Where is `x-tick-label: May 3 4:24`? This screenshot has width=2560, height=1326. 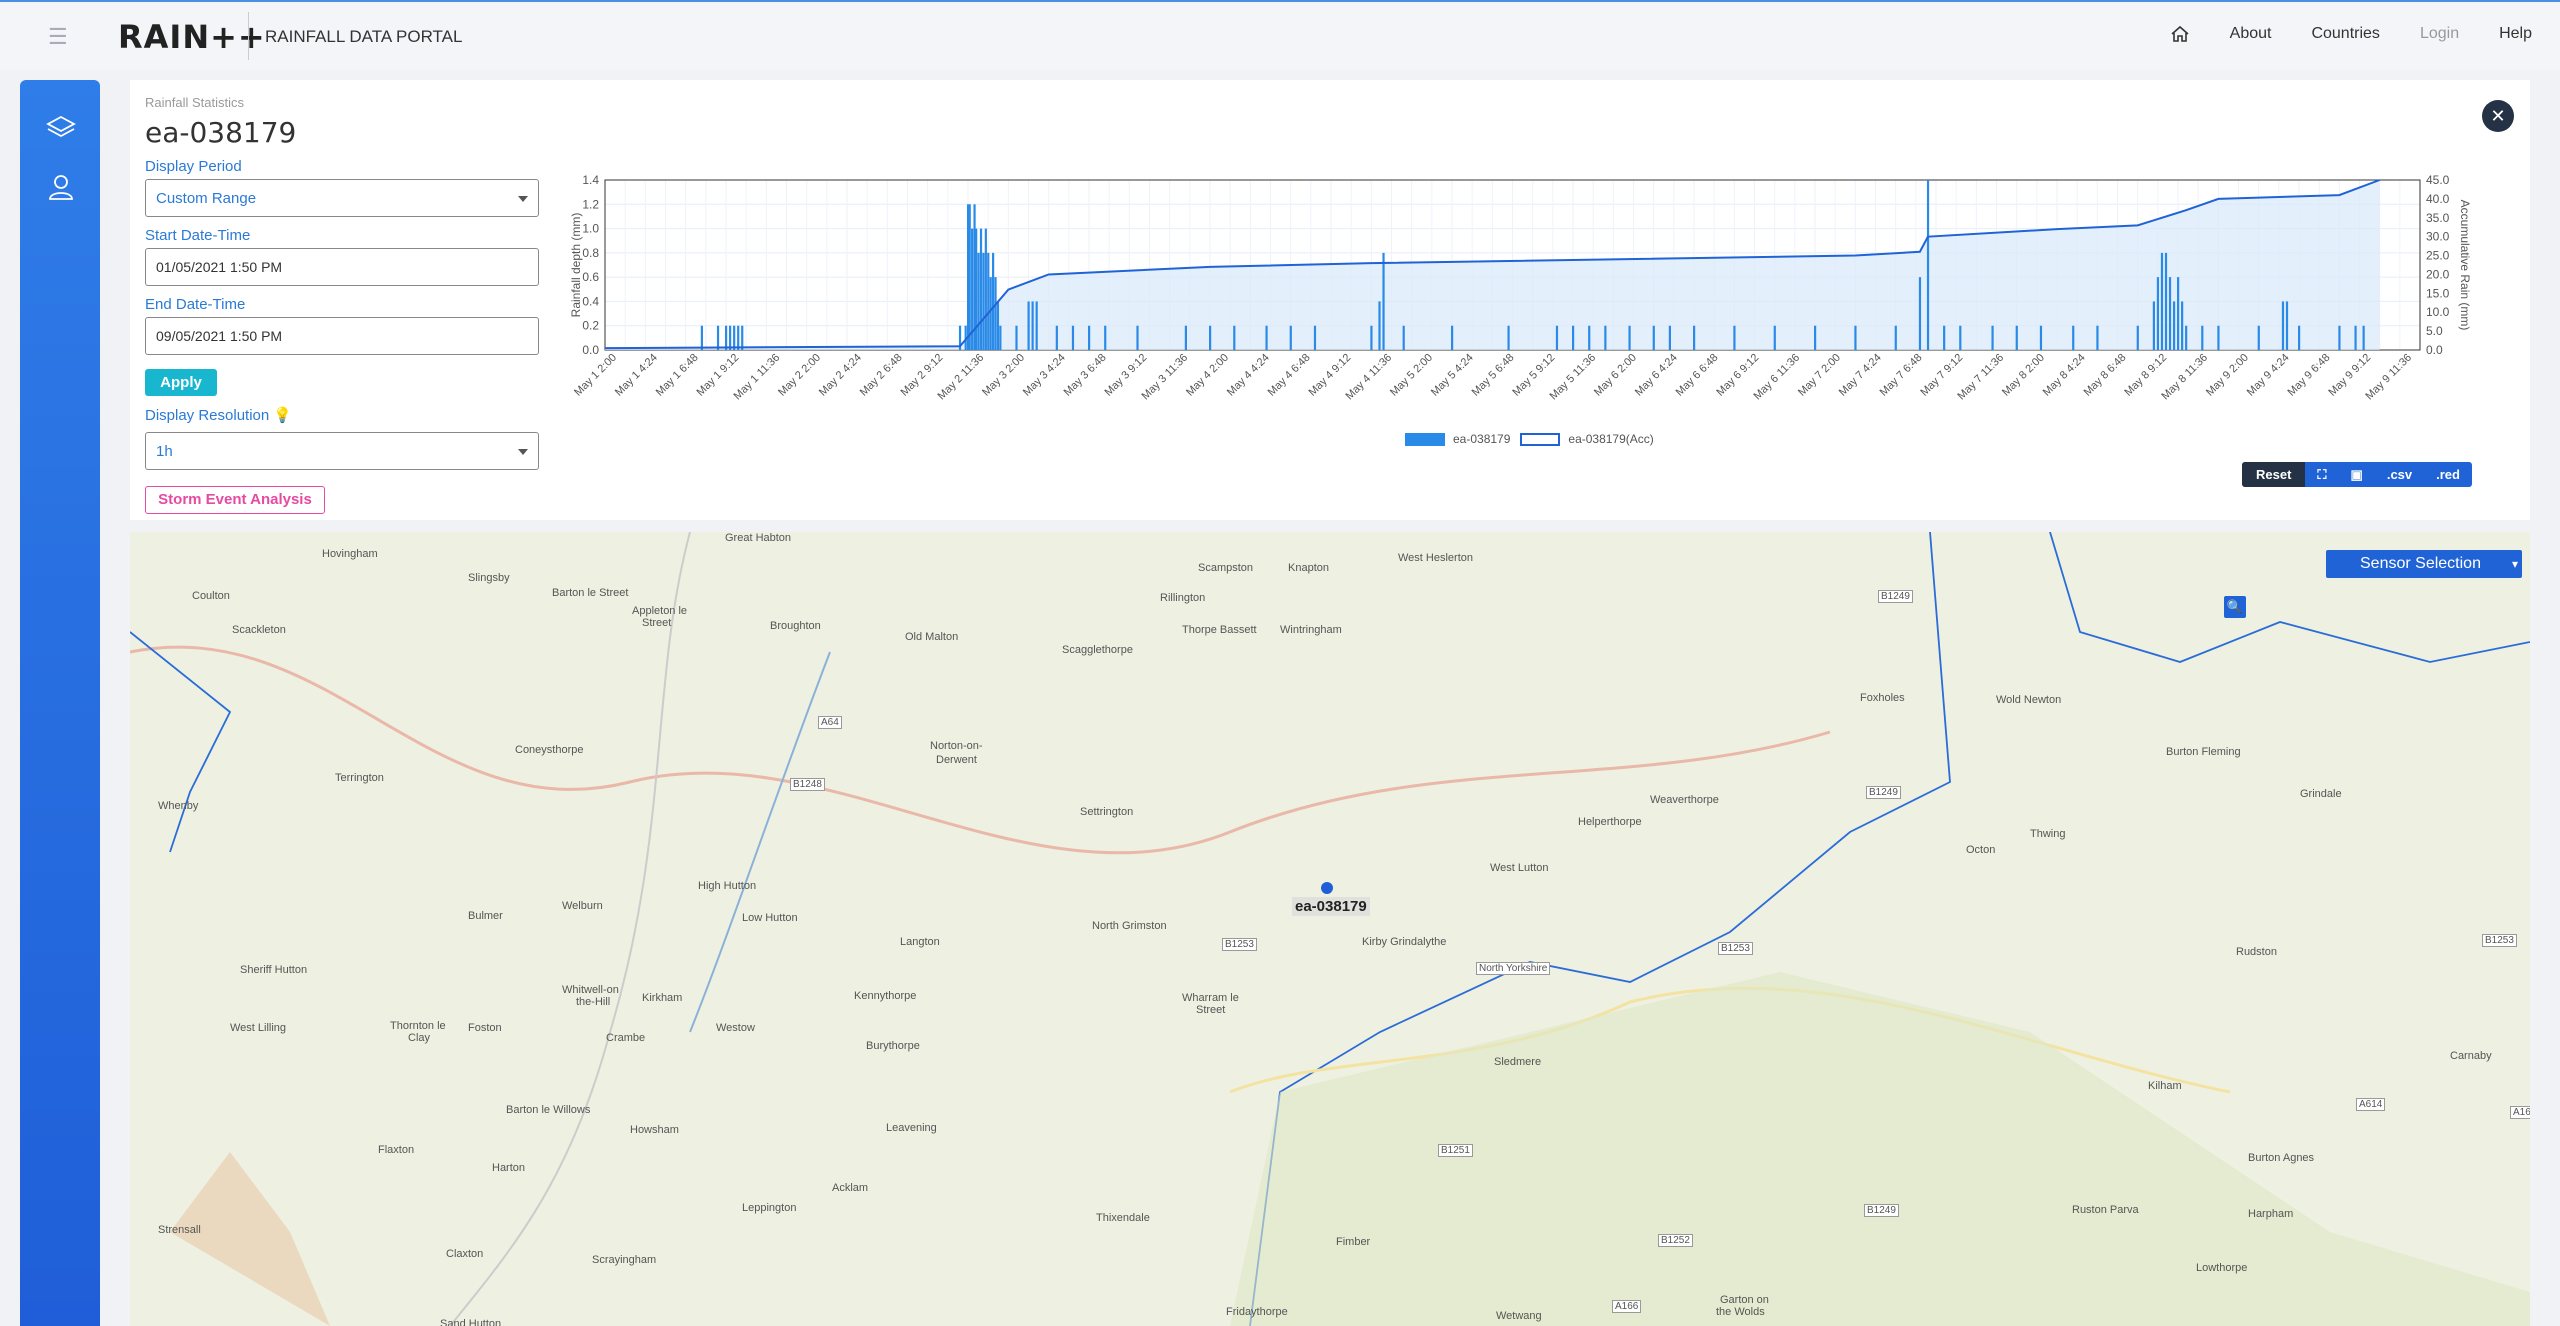
x-tick-label: May 3 4:24 is located at coordinates (1044, 375).